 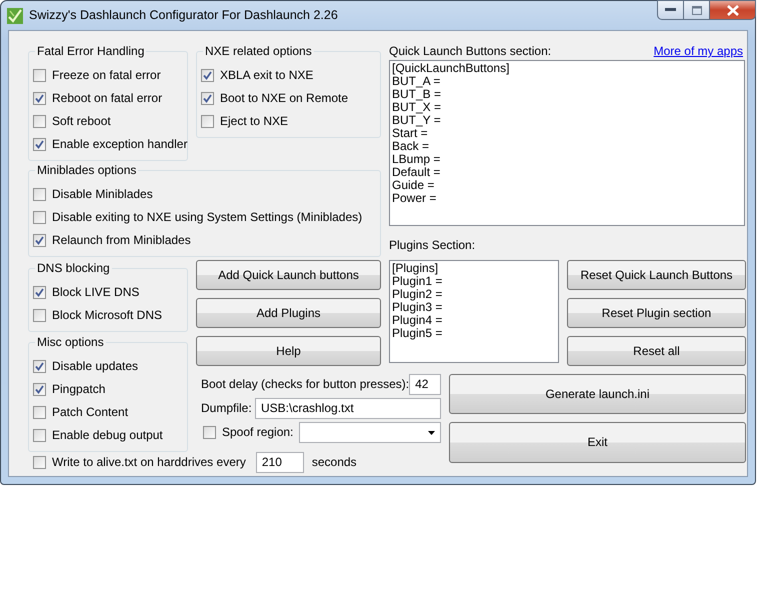 What do you see at coordinates (107, 435) in the screenshot?
I see `checkbox-label: Enable debug output` at bounding box center [107, 435].